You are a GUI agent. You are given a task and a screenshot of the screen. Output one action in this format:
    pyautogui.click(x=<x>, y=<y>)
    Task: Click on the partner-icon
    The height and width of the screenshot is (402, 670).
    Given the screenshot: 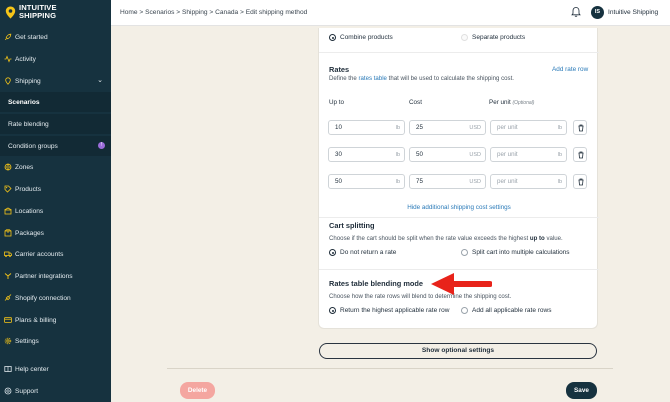 What is the action you would take?
    pyautogui.click(x=8, y=276)
    